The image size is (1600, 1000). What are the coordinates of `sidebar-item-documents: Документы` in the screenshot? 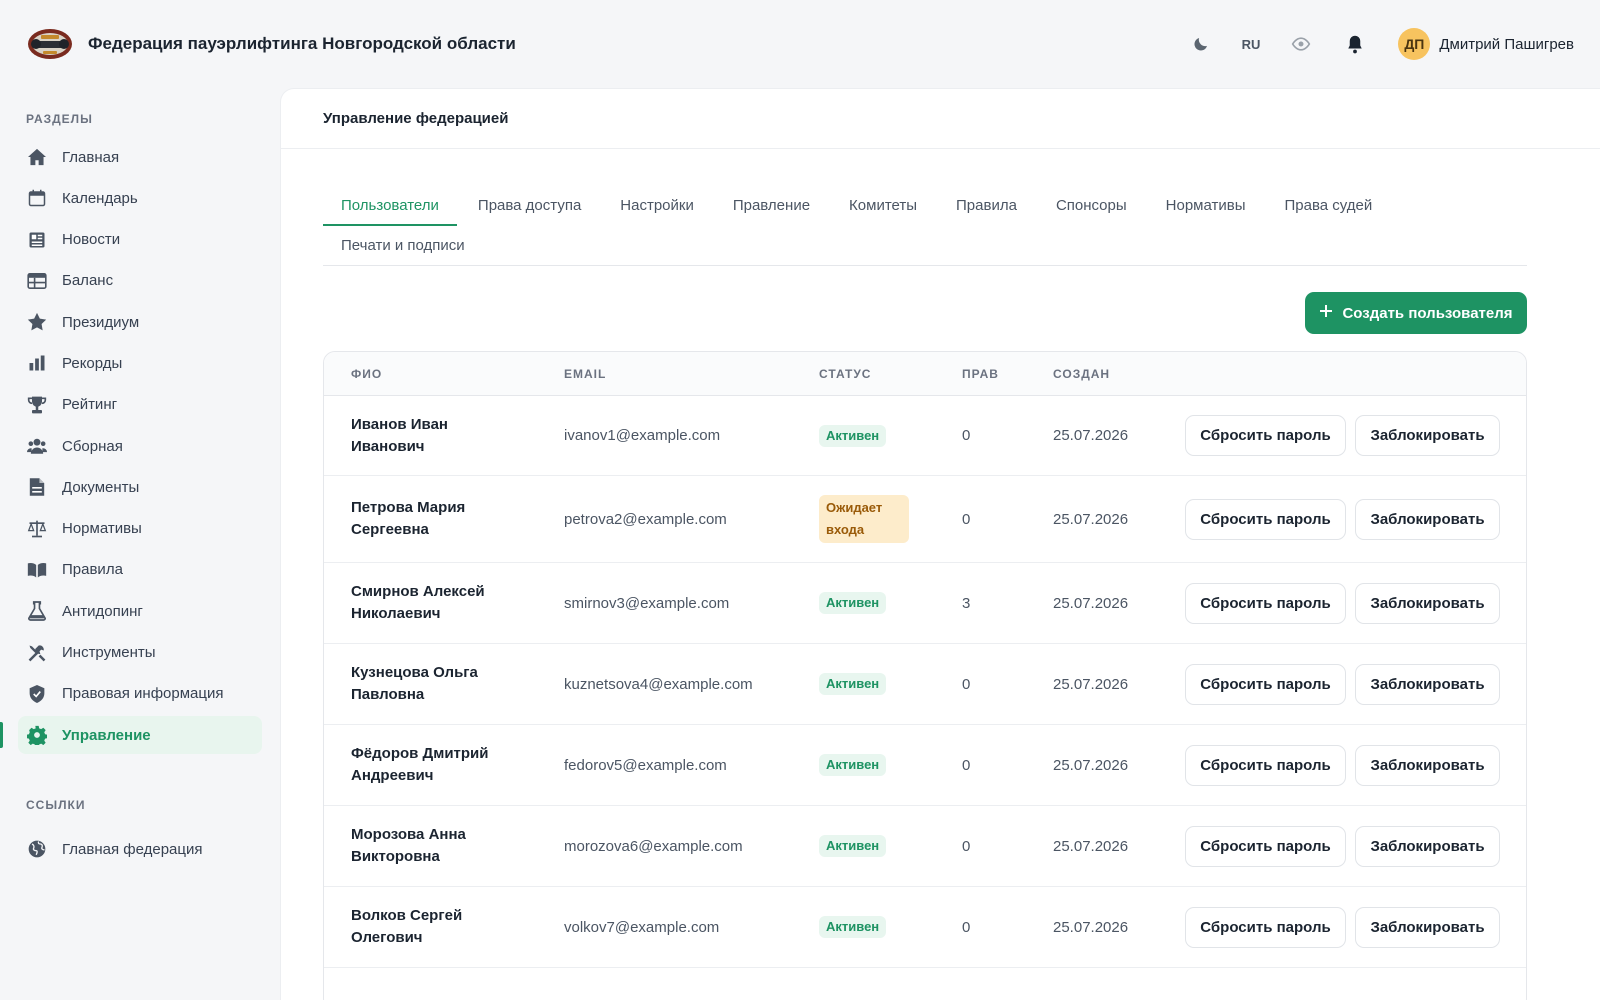 It's located at (140, 487).